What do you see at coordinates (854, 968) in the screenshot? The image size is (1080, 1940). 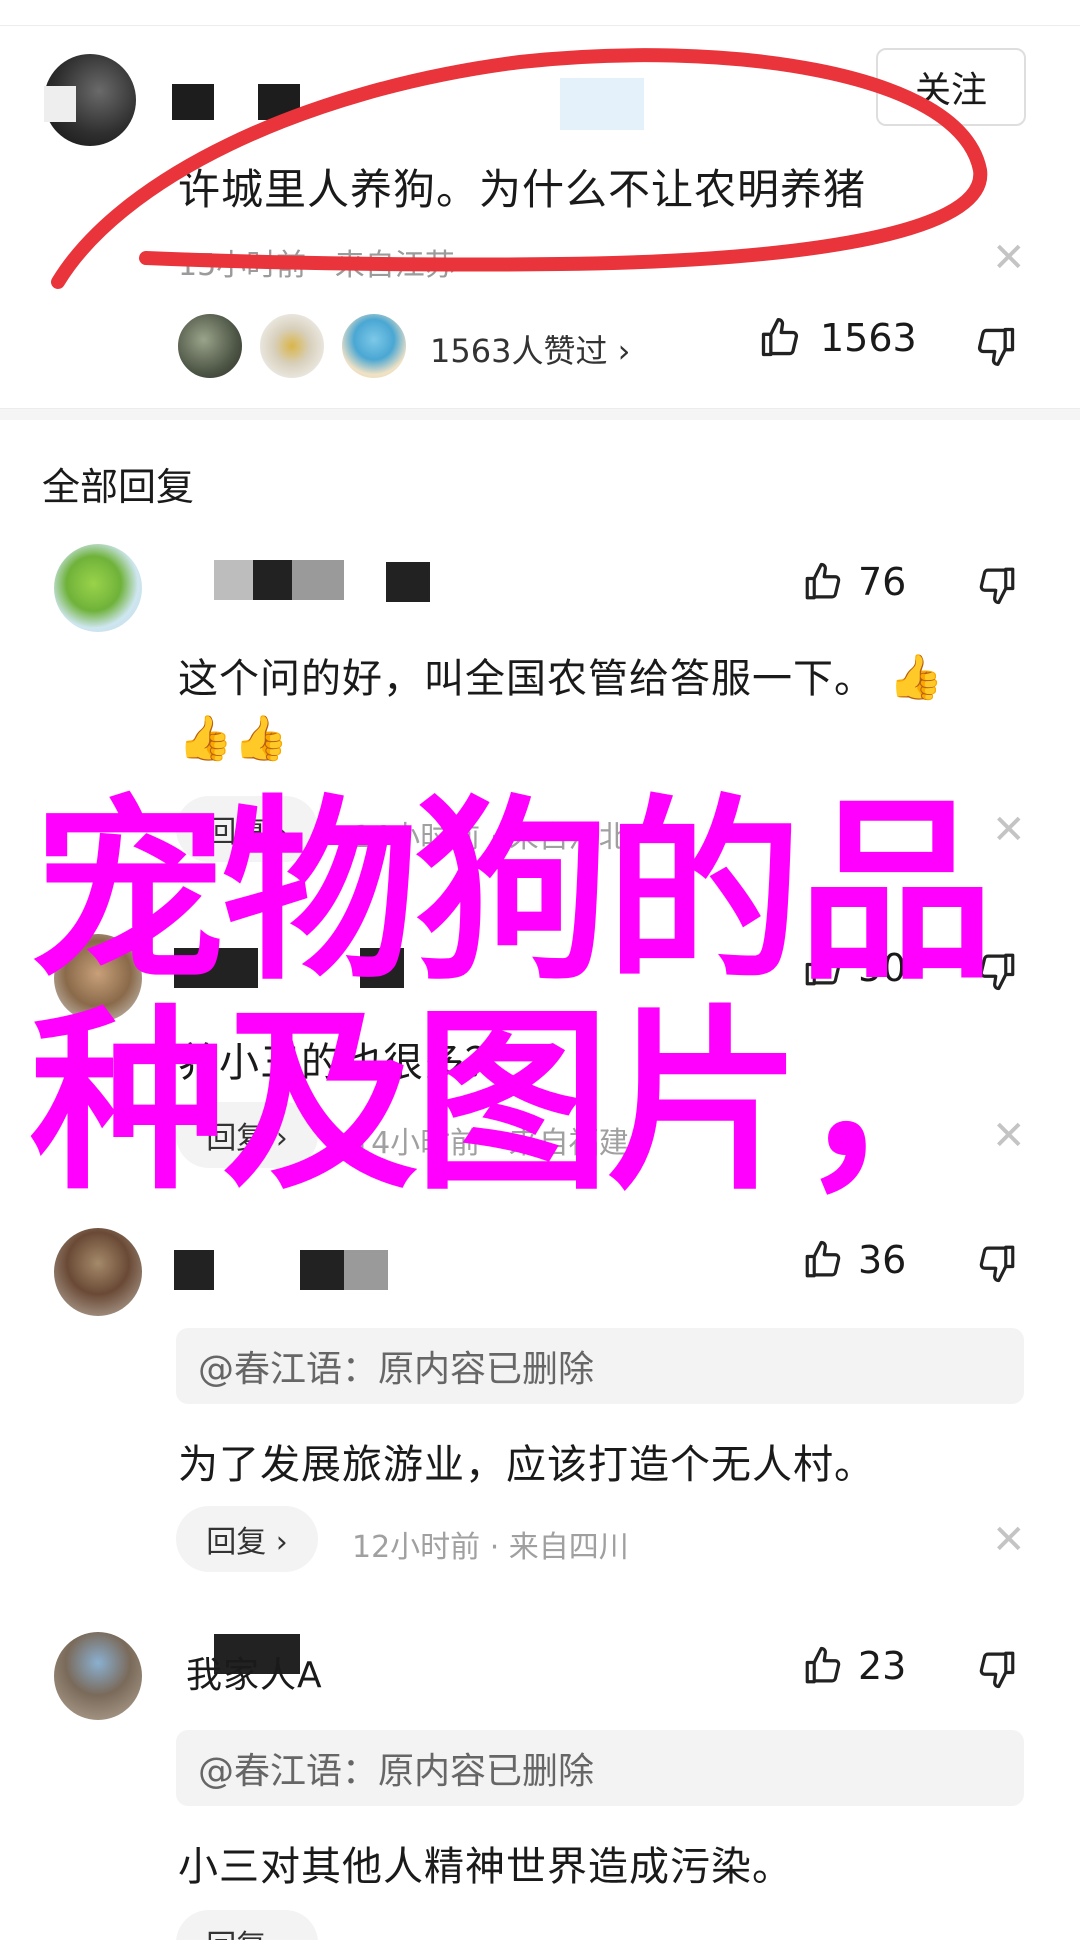 I see `like-button: 50` at bounding box center [854, 968].